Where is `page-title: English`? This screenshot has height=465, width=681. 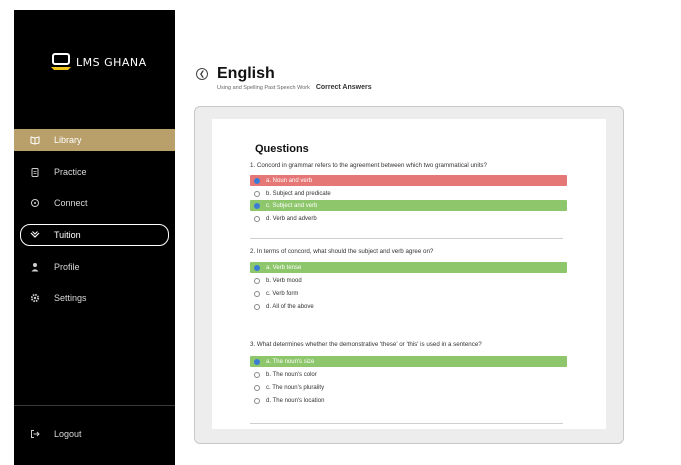 page-title: English is located at coordinates (246, 73).